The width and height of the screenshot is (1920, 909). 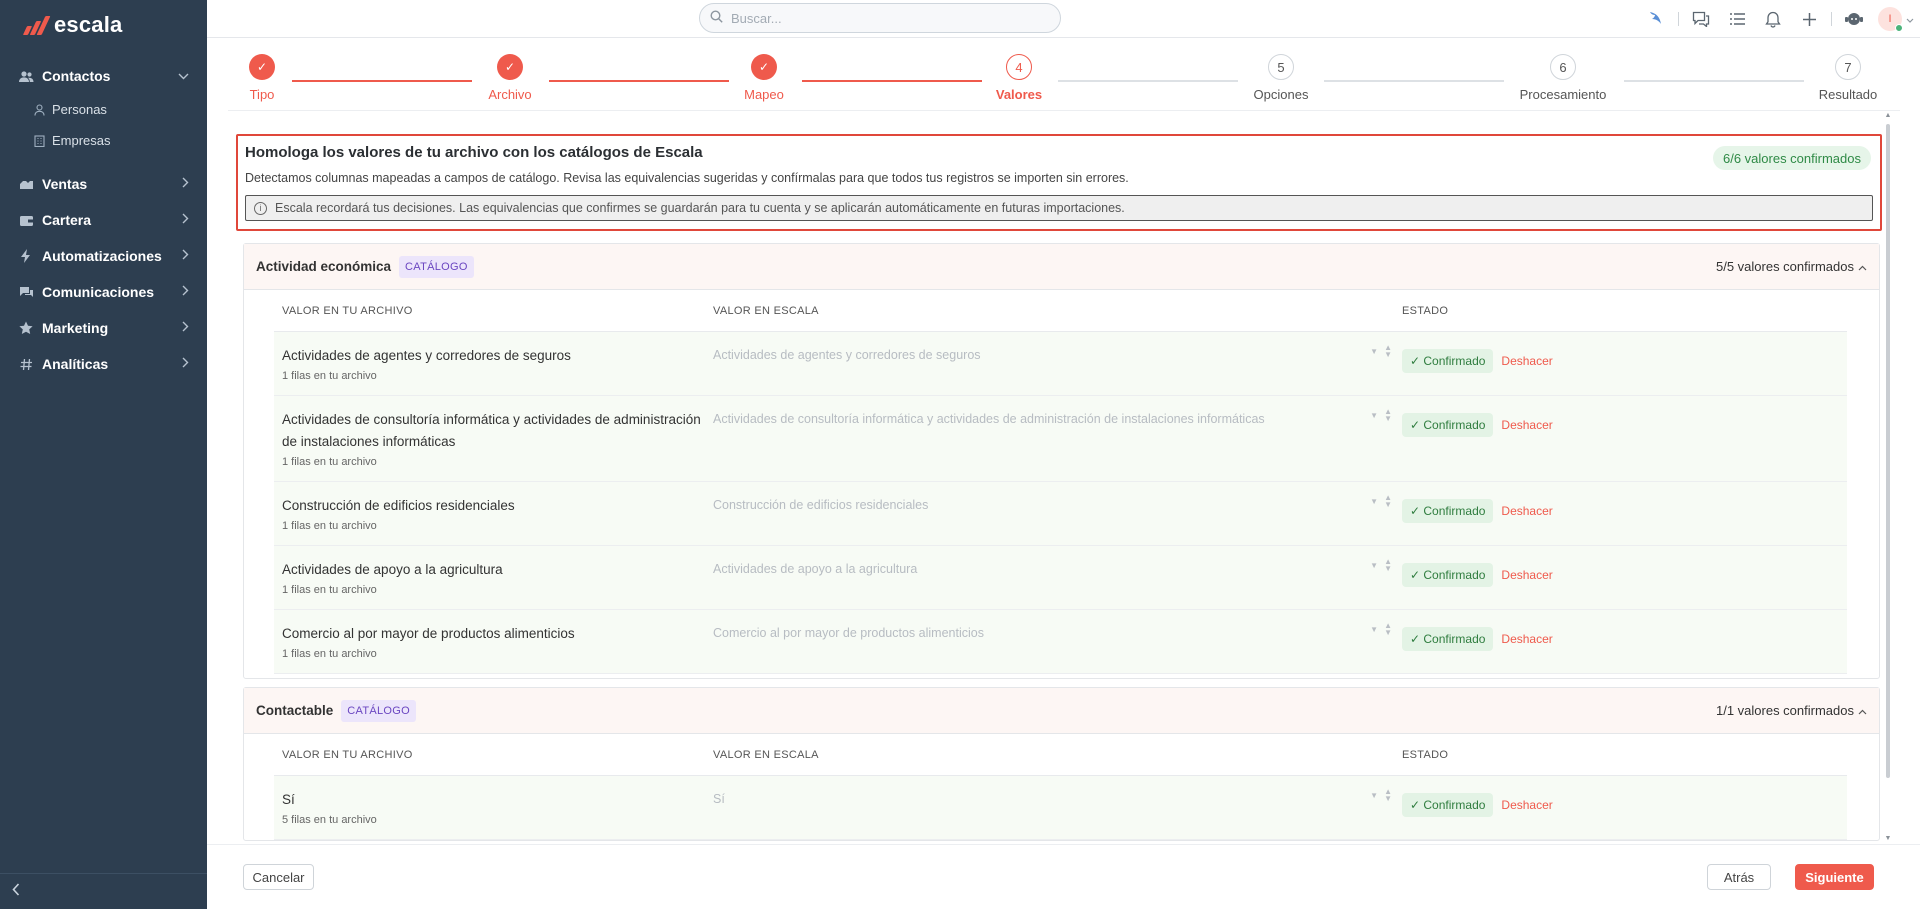 I want to click on sidebar-item-marketing: Marketing, so click(x=103, y=328).